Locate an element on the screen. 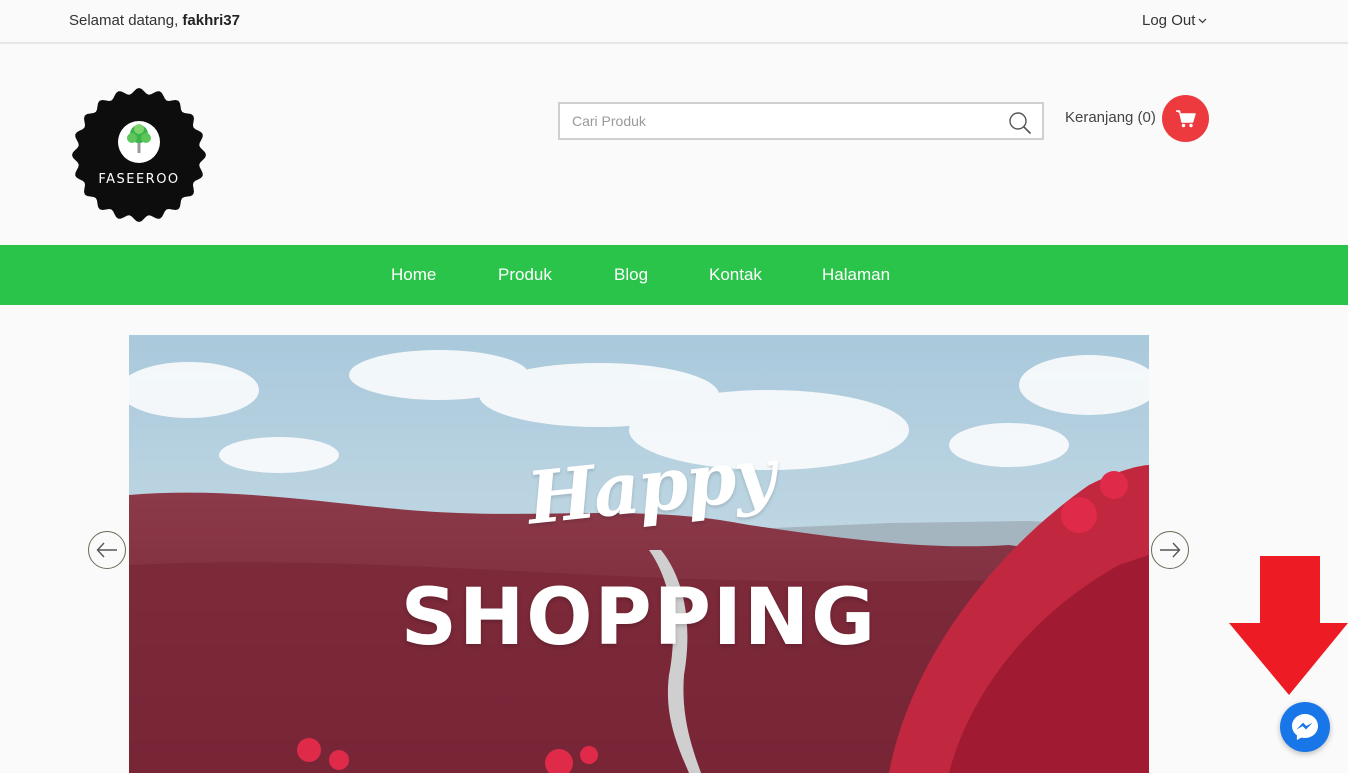 This screenshot has height=773, width=1348. arrow-right-icon is located at coordinates (1170, 550).